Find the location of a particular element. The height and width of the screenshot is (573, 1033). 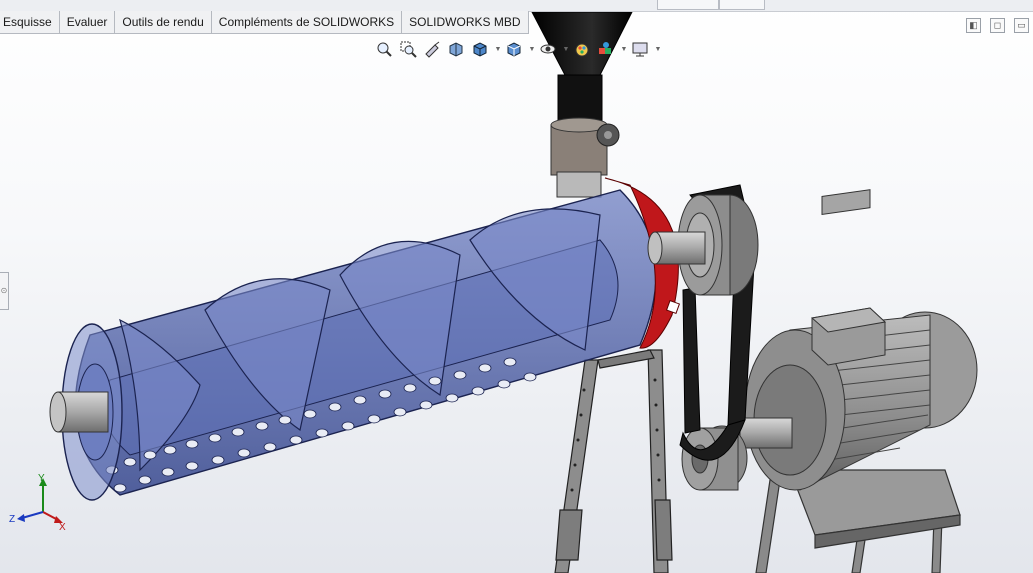

heads-up-view-toolbar: ▼ ▼ ▼ ▼ ▼ is located at coordinates (518, 49).